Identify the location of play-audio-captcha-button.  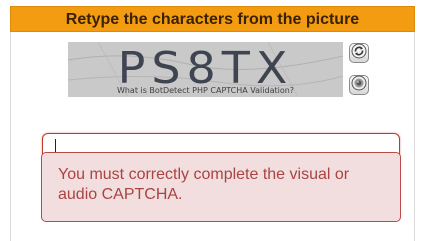
(359, 85).